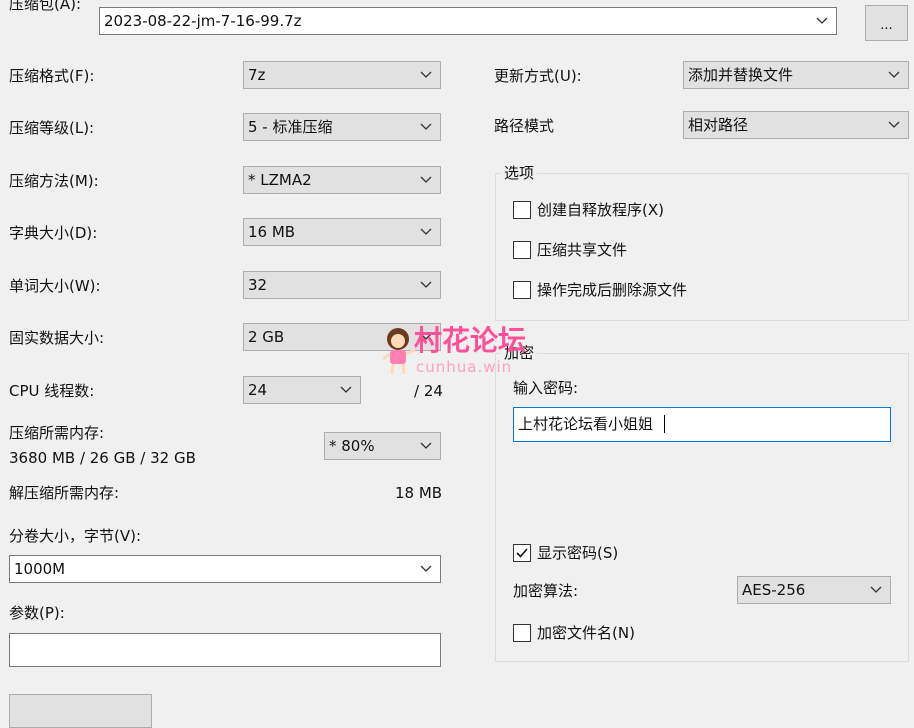 The image size is (914, 728). Describe the element at coordinates (55, 286) in the screenshot. I see `word-label: 单词大小(W):` at that location.